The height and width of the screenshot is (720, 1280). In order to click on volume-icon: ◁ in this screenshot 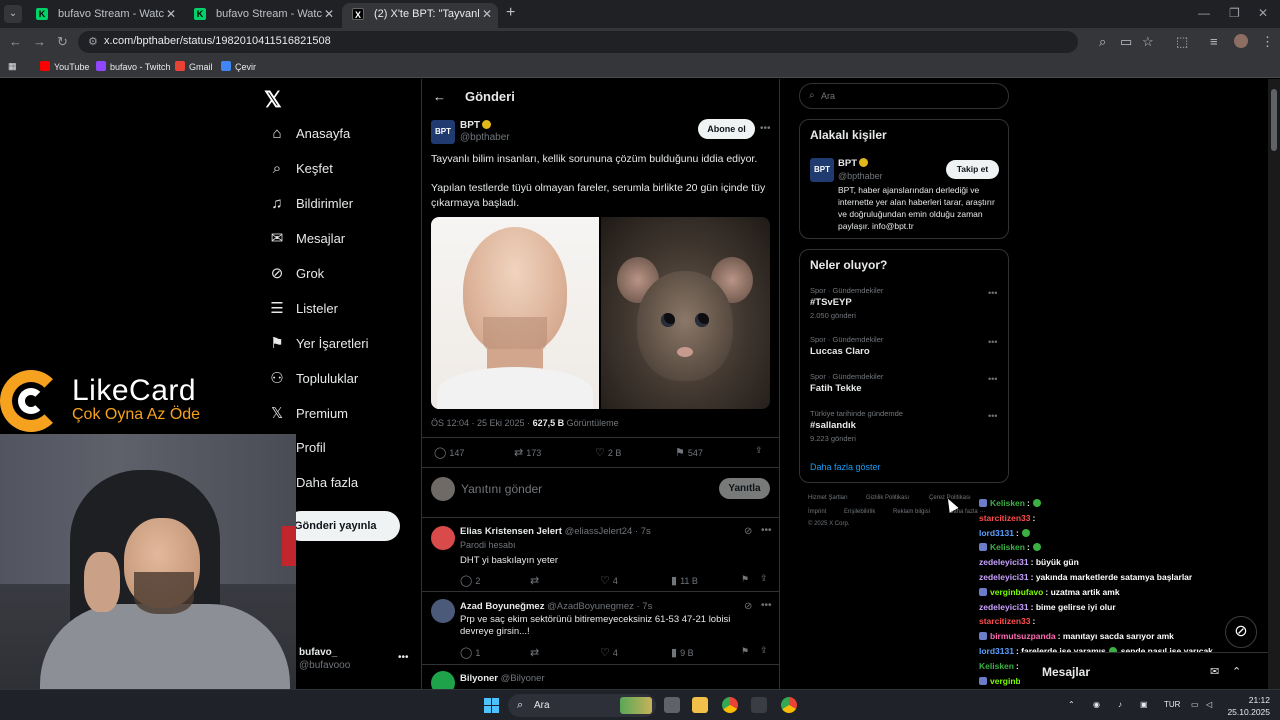, I will do `click(1209, 704)`.